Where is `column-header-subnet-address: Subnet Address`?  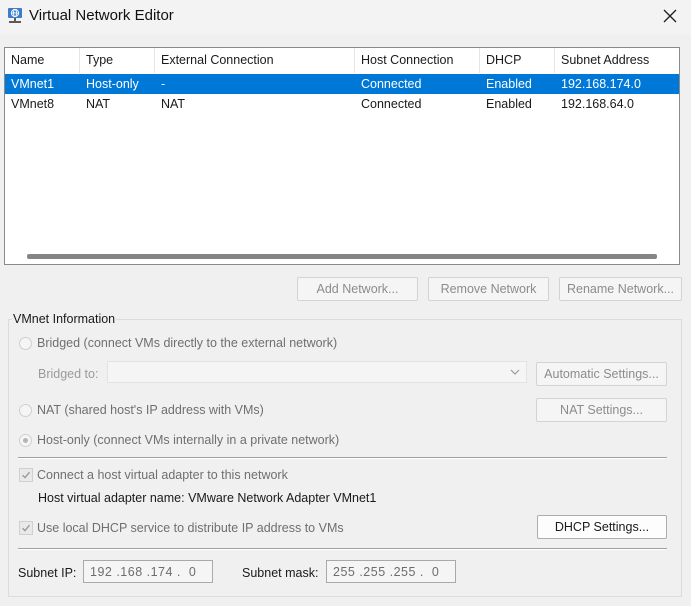
column-header-subnet-address: Subnet Address is located at coordinates (617, 60).